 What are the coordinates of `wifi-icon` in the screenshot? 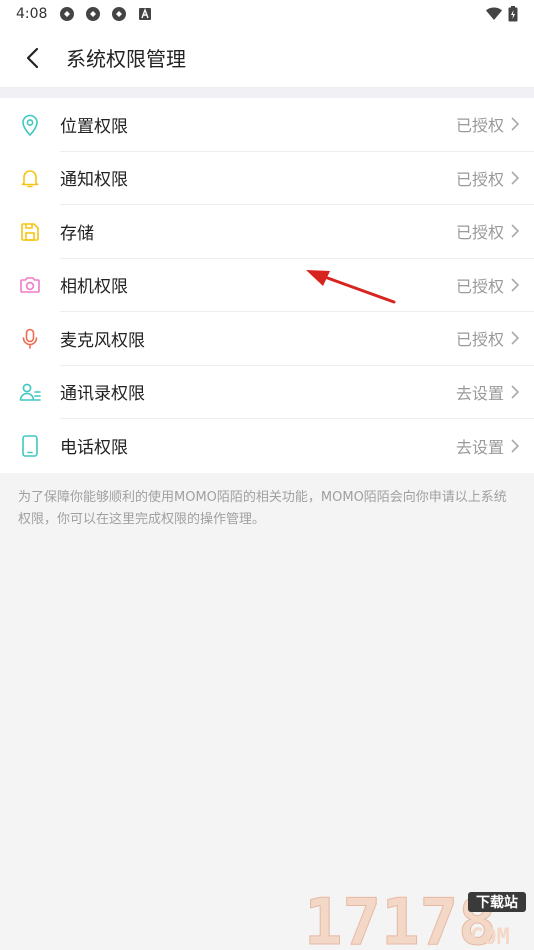 It's located at (494, 13).